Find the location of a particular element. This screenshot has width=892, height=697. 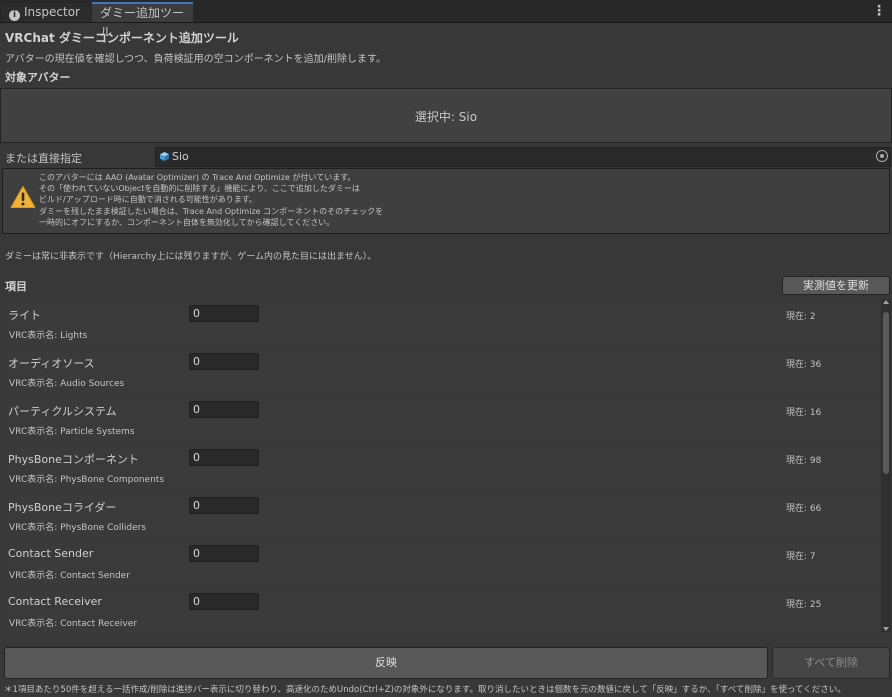

page-title: VRChat ダミーコンポーネント追加ツール is located at coordinates (122, 38).